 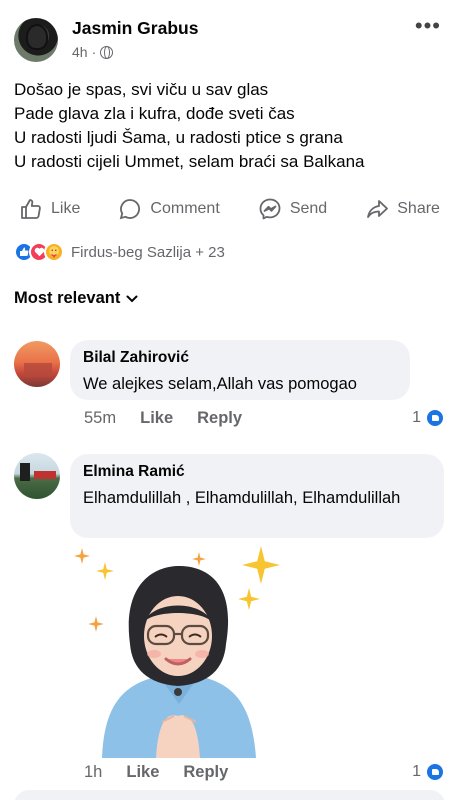 I want to click on like-button-label: Like, so click(x=66, y=208).